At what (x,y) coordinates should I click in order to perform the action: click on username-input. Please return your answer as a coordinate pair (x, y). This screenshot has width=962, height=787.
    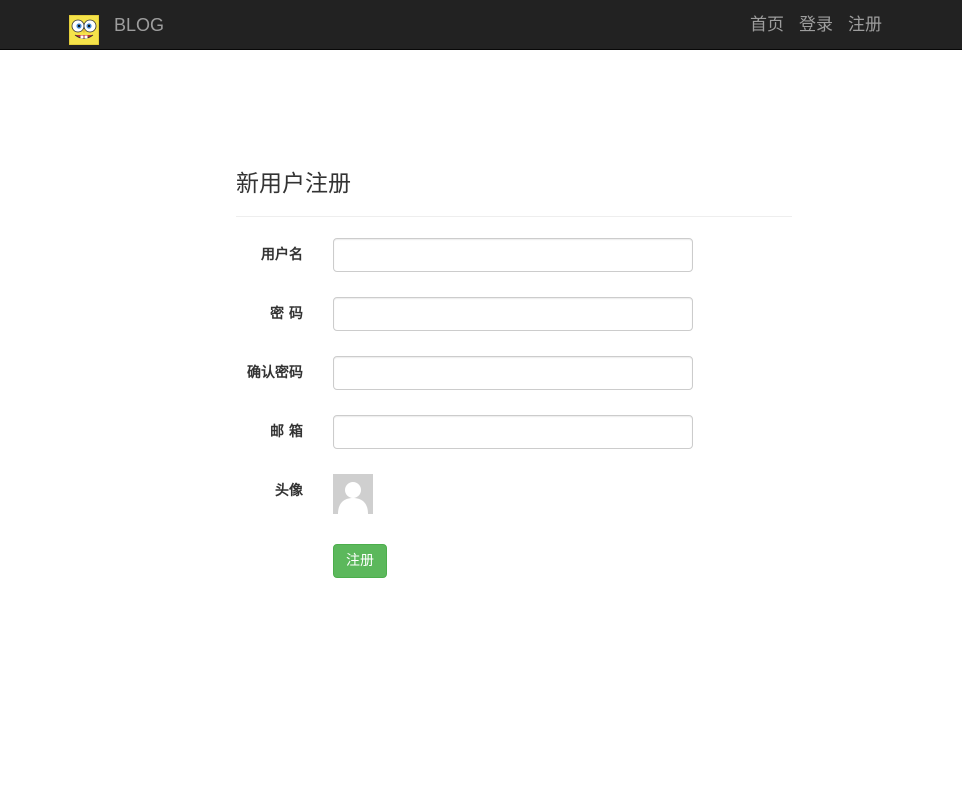
    Looking at the image, I should click on (513, 255).